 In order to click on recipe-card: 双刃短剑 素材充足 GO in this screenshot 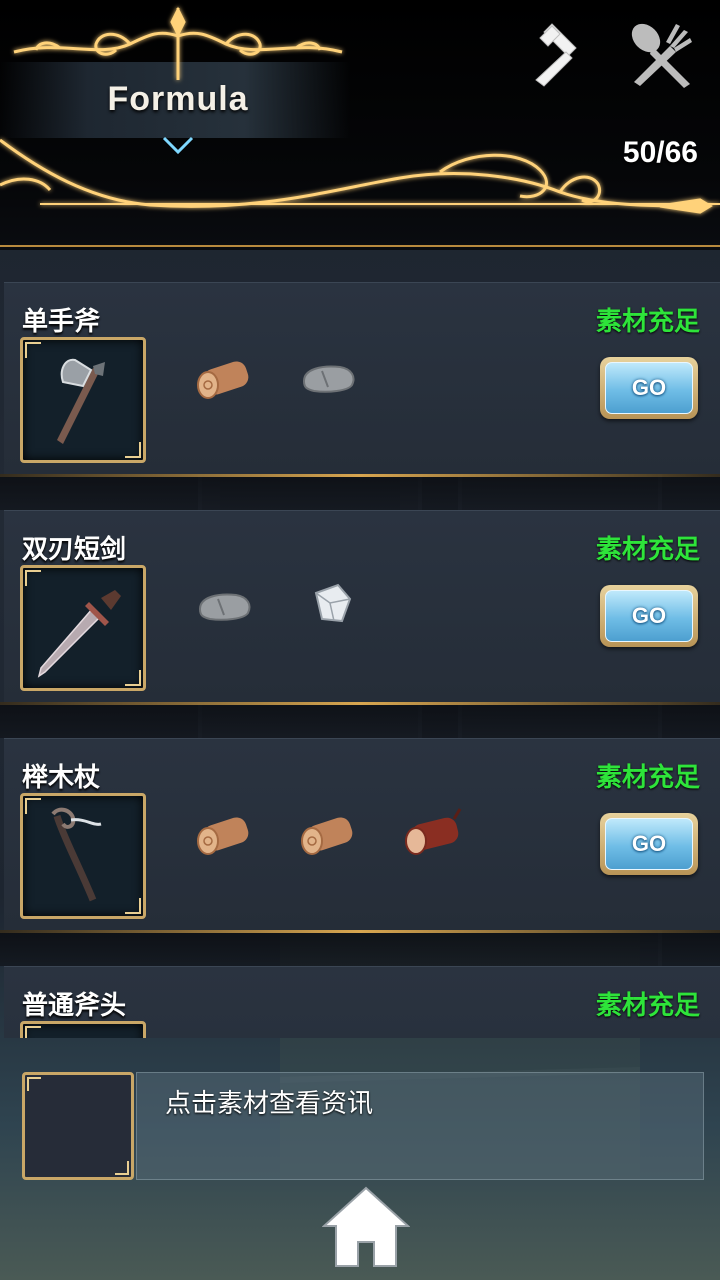, I will do `click(362, 606)`.